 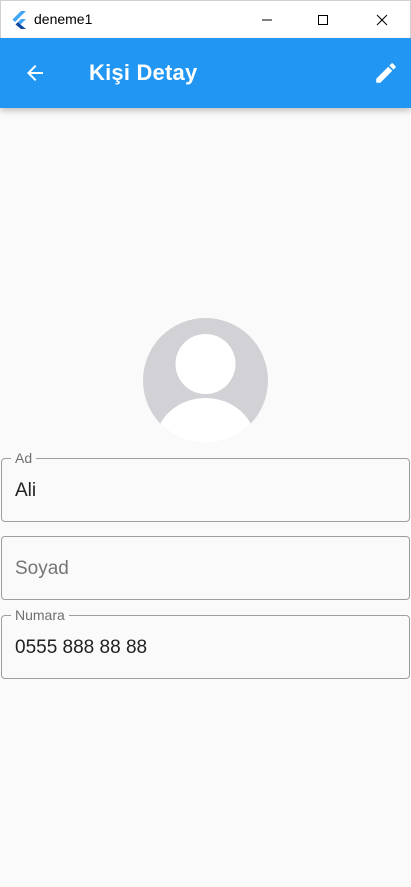 What do you see at coordinates (19, 20) in the screenshot?
I see `flutter-logo-icon` at bounding box center [19, 20].